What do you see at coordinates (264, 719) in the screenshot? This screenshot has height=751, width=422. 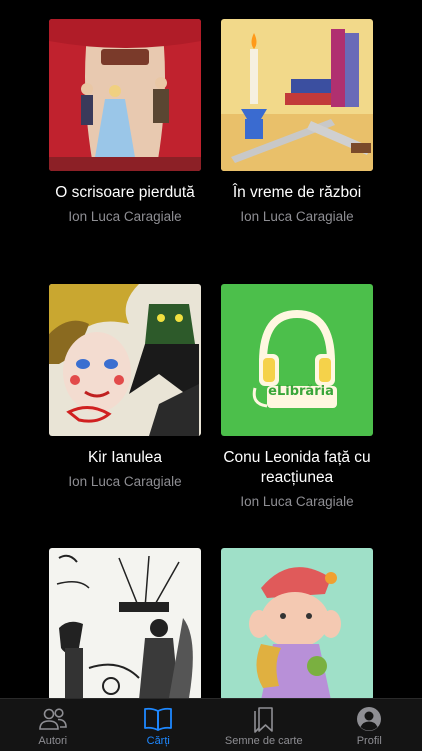 I see `bookmarks-icon` at bounding box center [264, 719].